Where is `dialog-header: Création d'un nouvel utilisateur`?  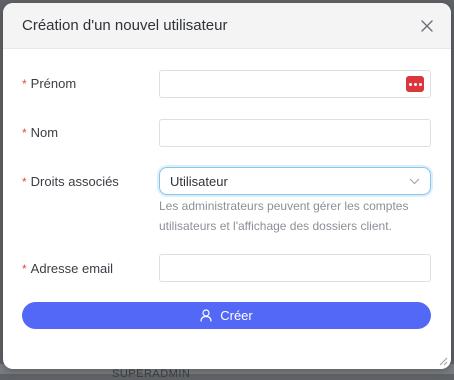 dialog-header: Création d'un nouvel utilisateur is located at coordinates (227, 26).